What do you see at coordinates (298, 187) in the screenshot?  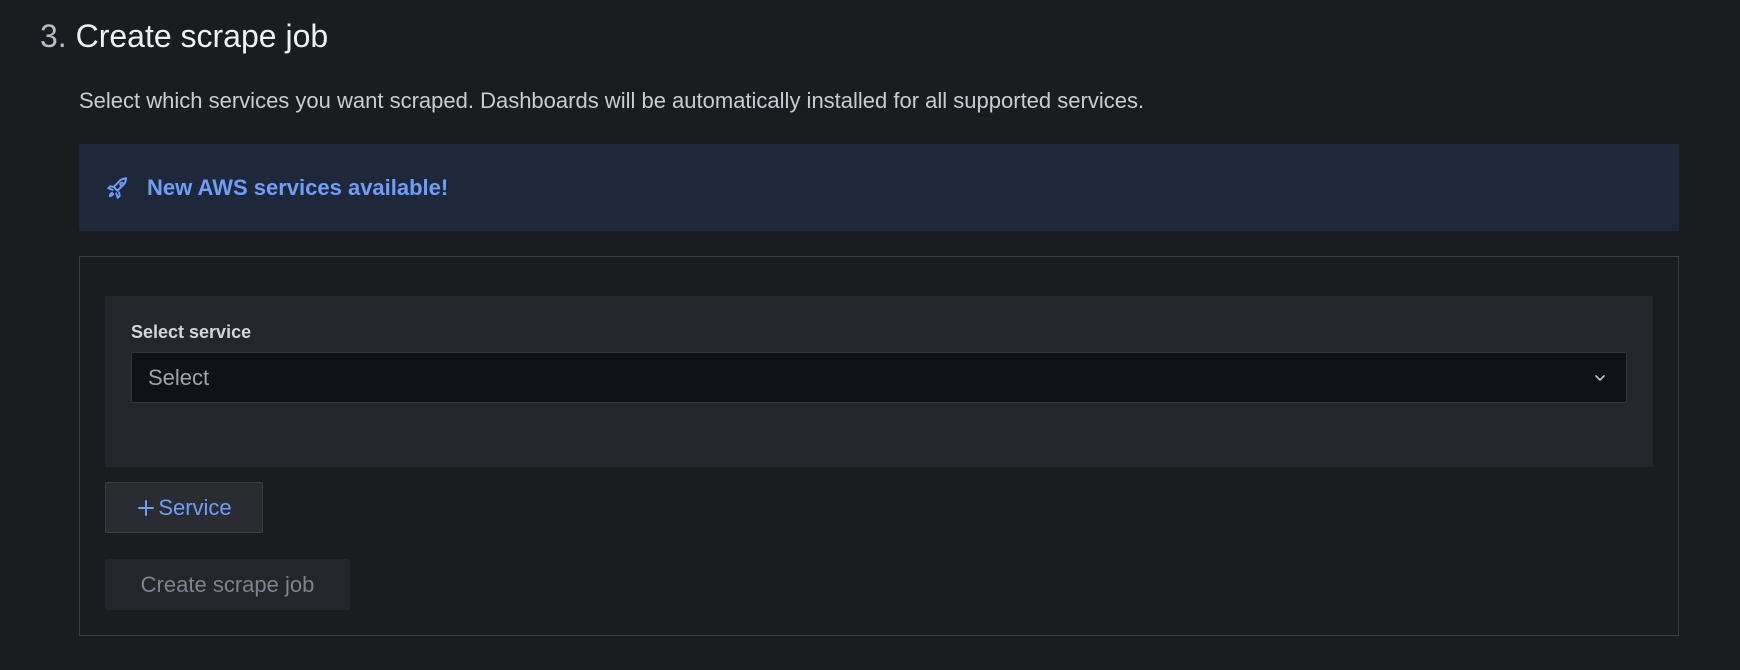 I see `banner-text: New AWS services available!` at bounding box center [298, 187].